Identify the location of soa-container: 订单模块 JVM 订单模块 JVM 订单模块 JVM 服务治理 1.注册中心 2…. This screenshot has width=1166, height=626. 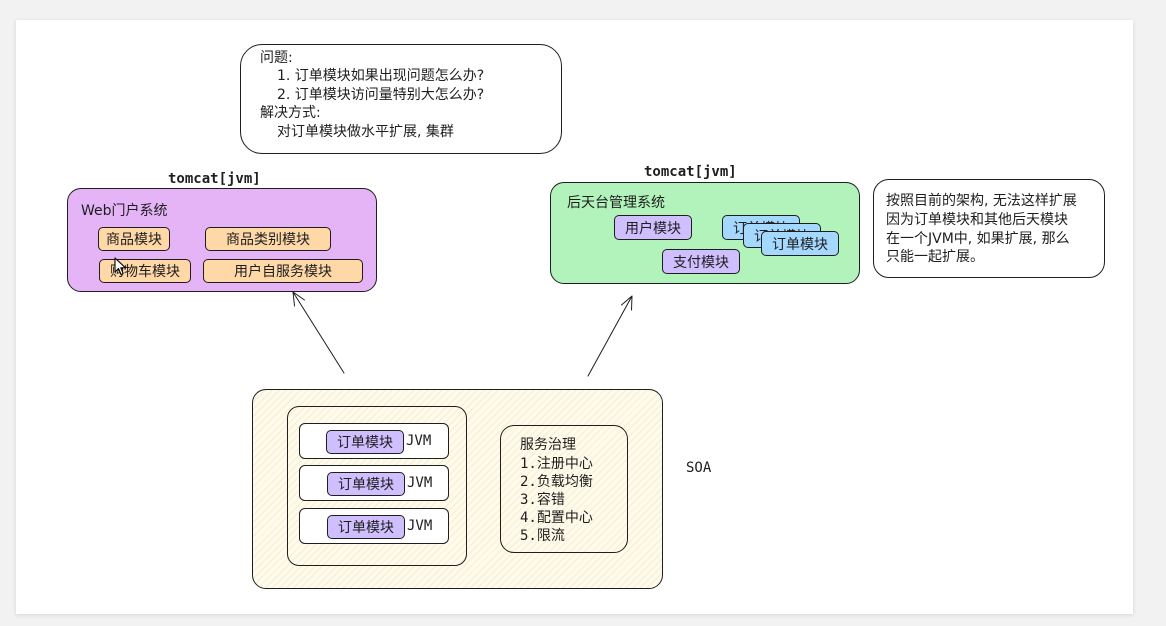
(457, 489).